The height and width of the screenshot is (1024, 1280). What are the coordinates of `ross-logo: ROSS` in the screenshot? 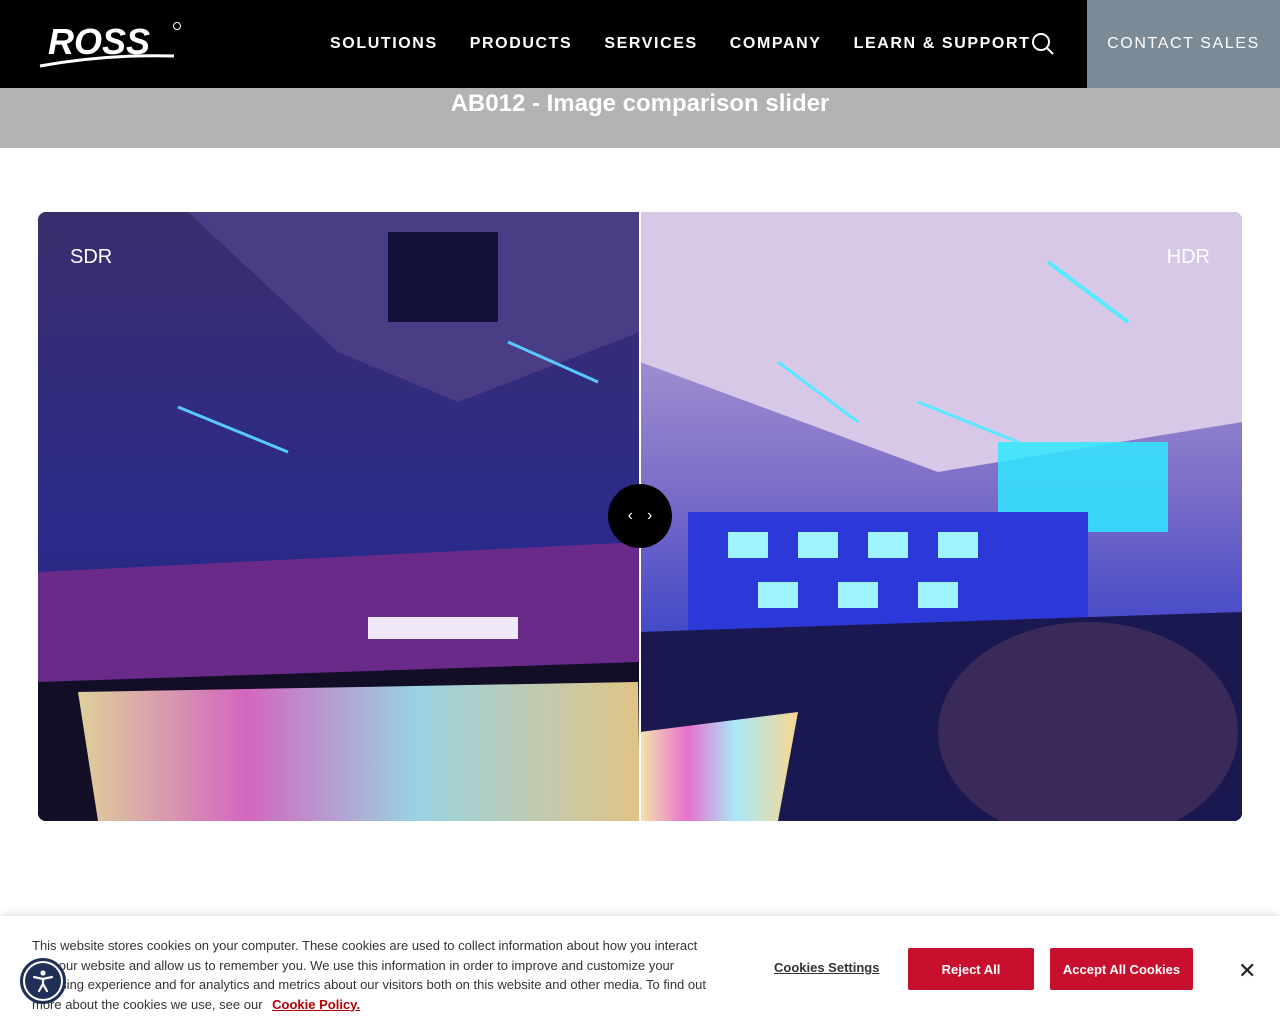 It's located at (111, 44).